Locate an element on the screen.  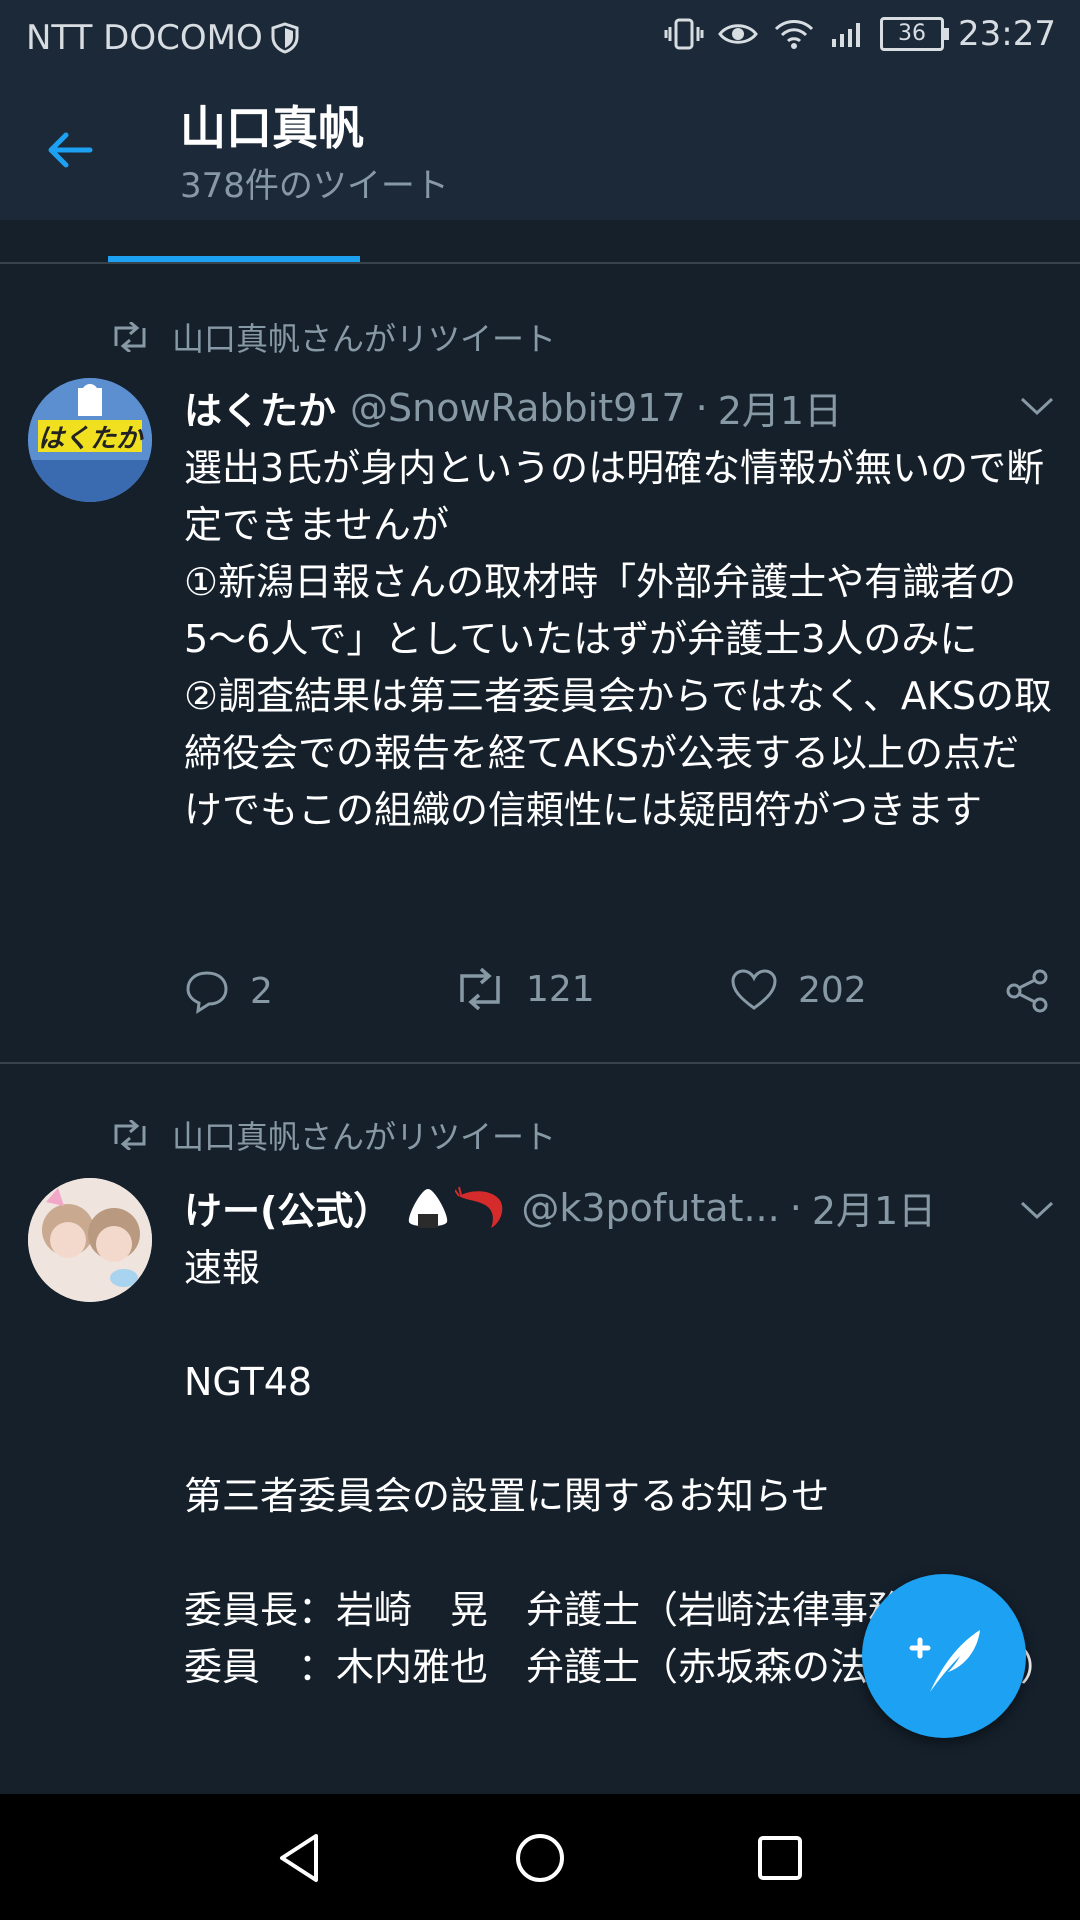
back-arrow-icon is located at coordinates (70, 150).